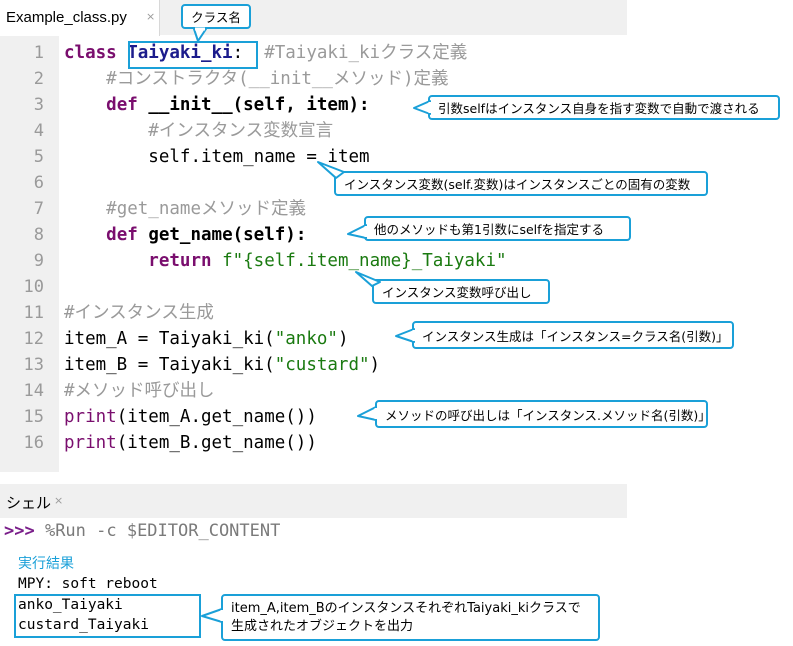  I want to click on comment: #get_nameメソッド定義, so click(206, 209).